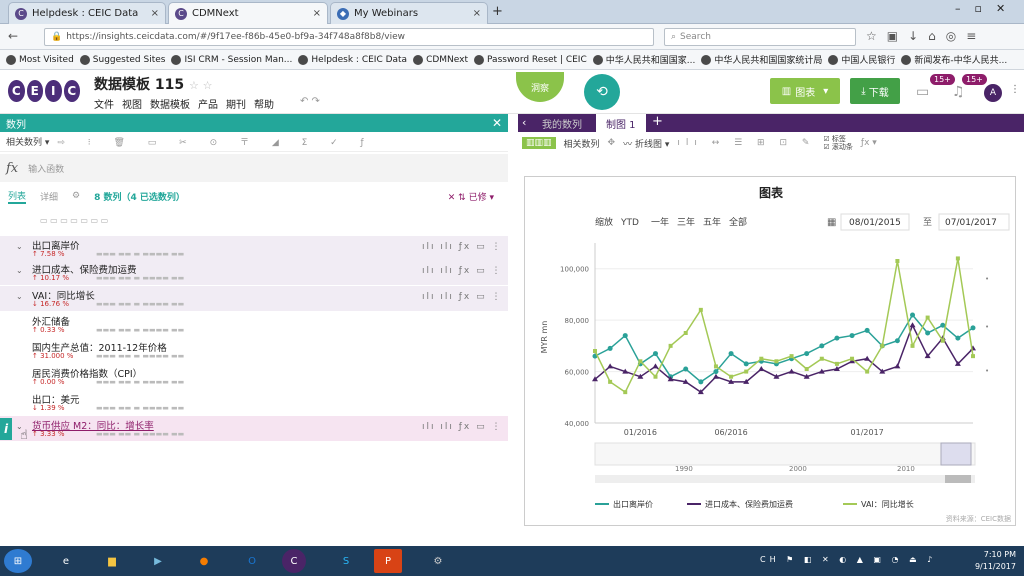  What do you see at coordinates (310, 101) in the screenshot?
I see `undo-redo-icons: ↶ ↷` at bounding box center [310, 101].